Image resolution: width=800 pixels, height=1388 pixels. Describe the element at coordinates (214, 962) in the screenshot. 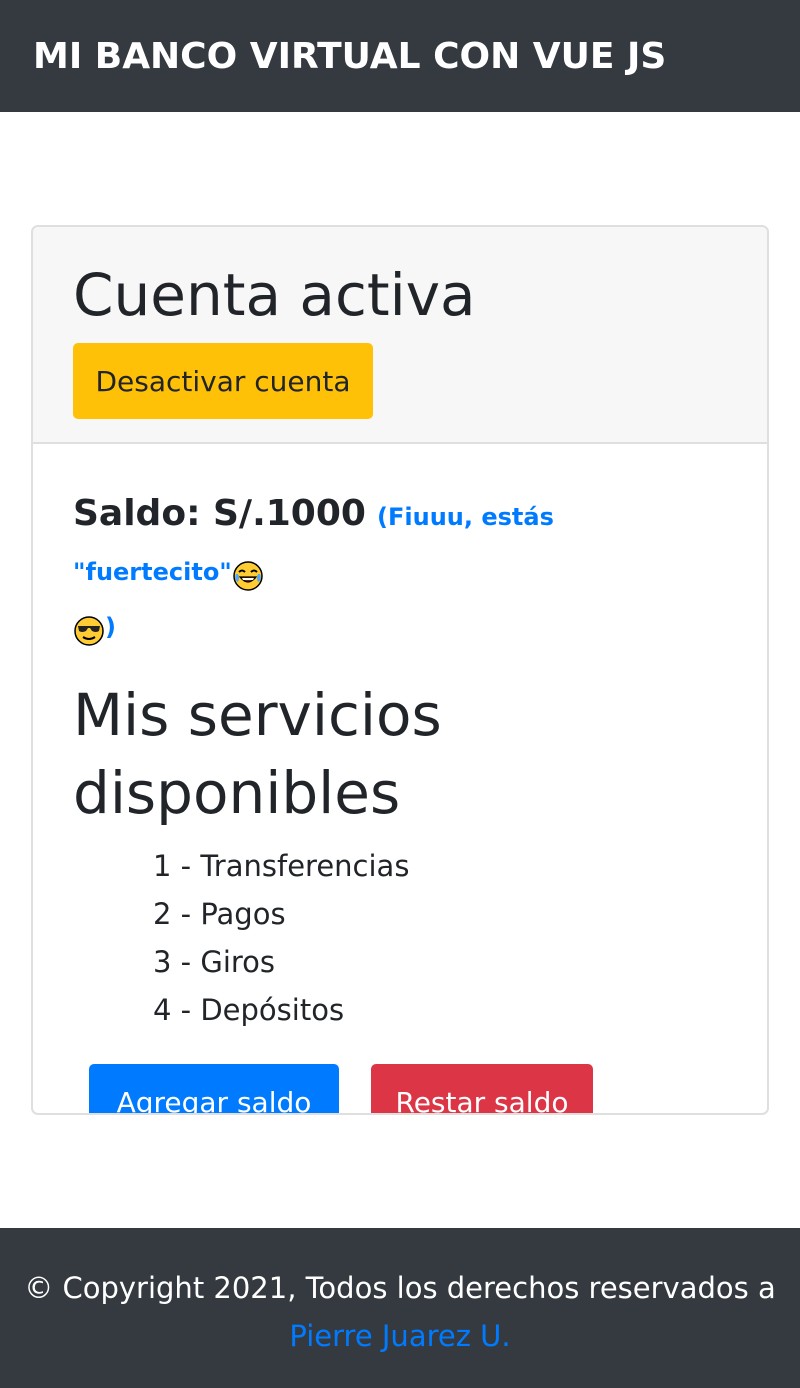

I see `list-item: 3 - Giros` at that location.